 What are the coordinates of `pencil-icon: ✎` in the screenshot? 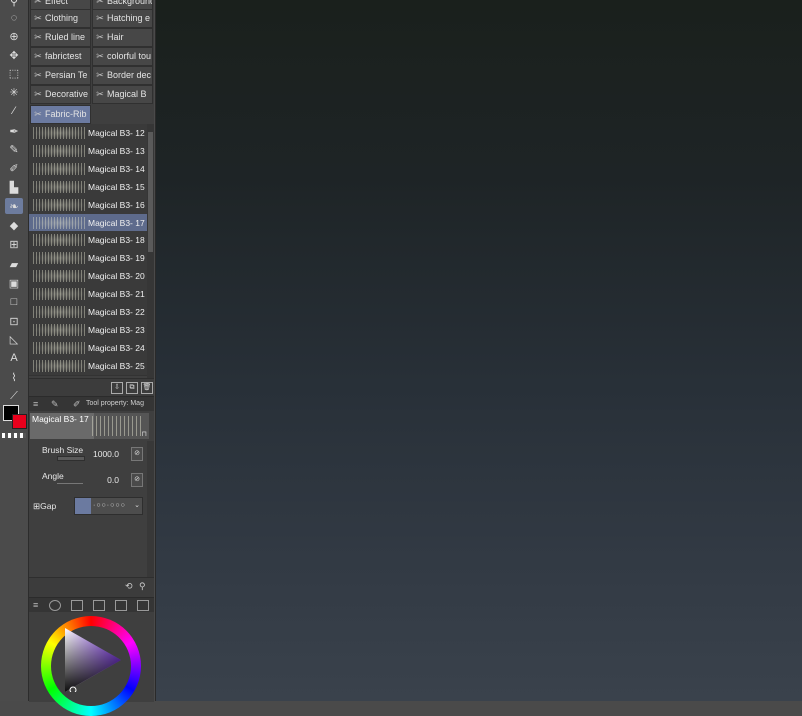 It's located at (14, 149).